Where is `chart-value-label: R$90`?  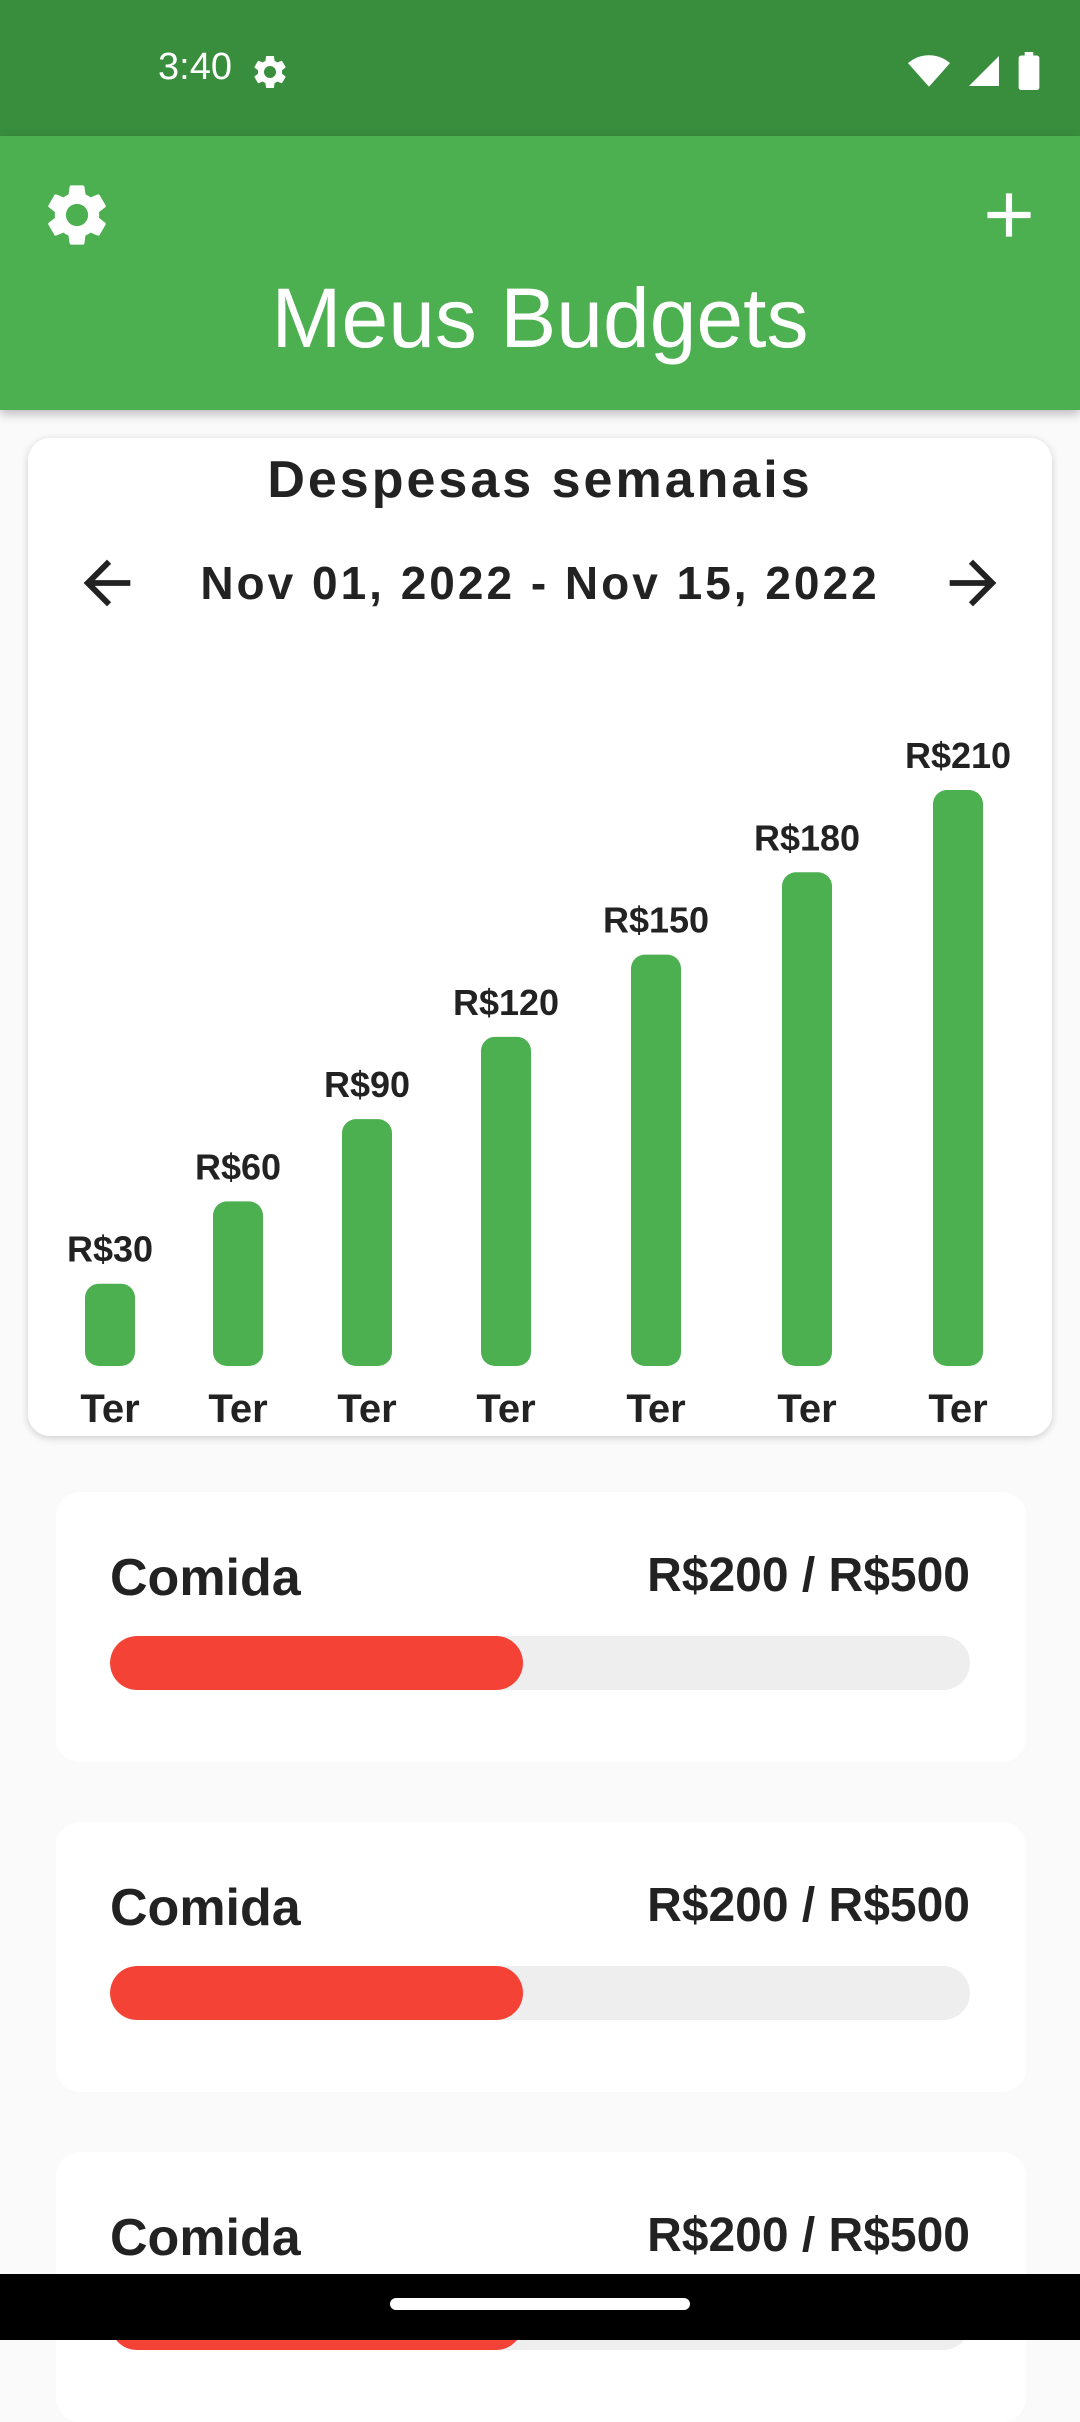 chart-value-label: R$90 is located at coordinates (367, 1084).